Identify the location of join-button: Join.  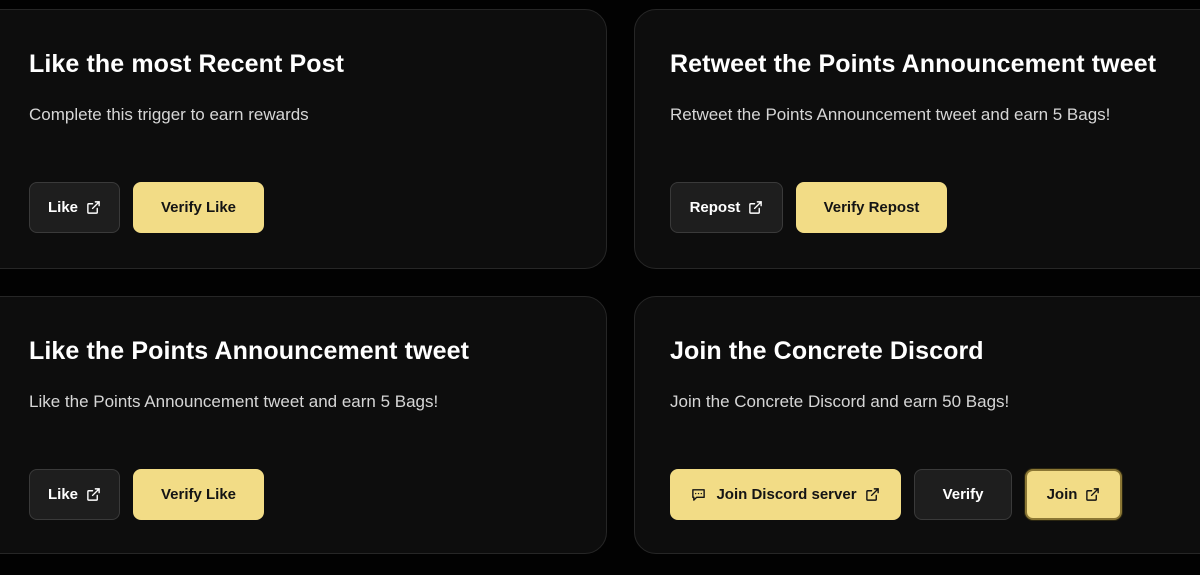
(1073, 494).